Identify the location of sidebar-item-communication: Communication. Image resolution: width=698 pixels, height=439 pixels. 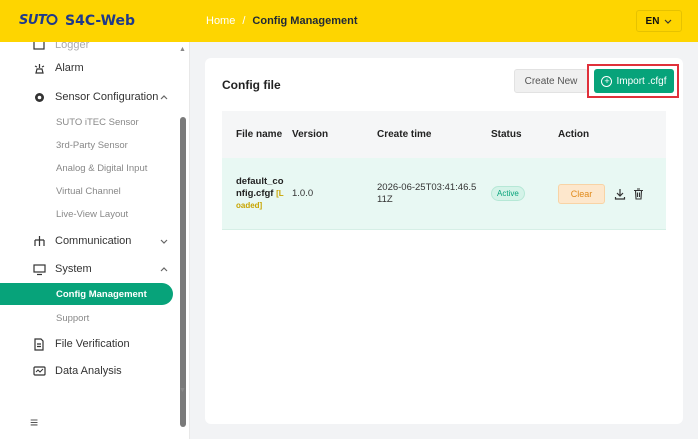
(89, 241).